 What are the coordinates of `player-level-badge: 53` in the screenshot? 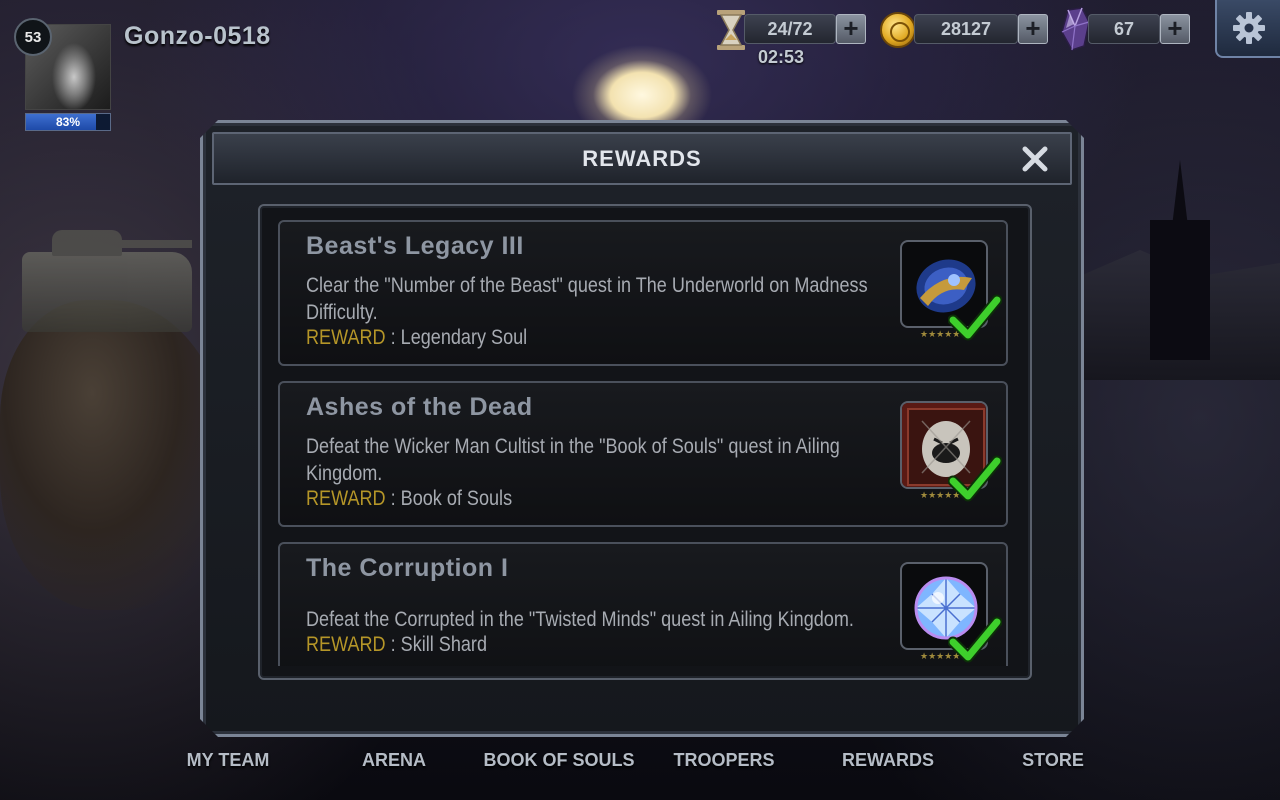 It's located at (33, 37).